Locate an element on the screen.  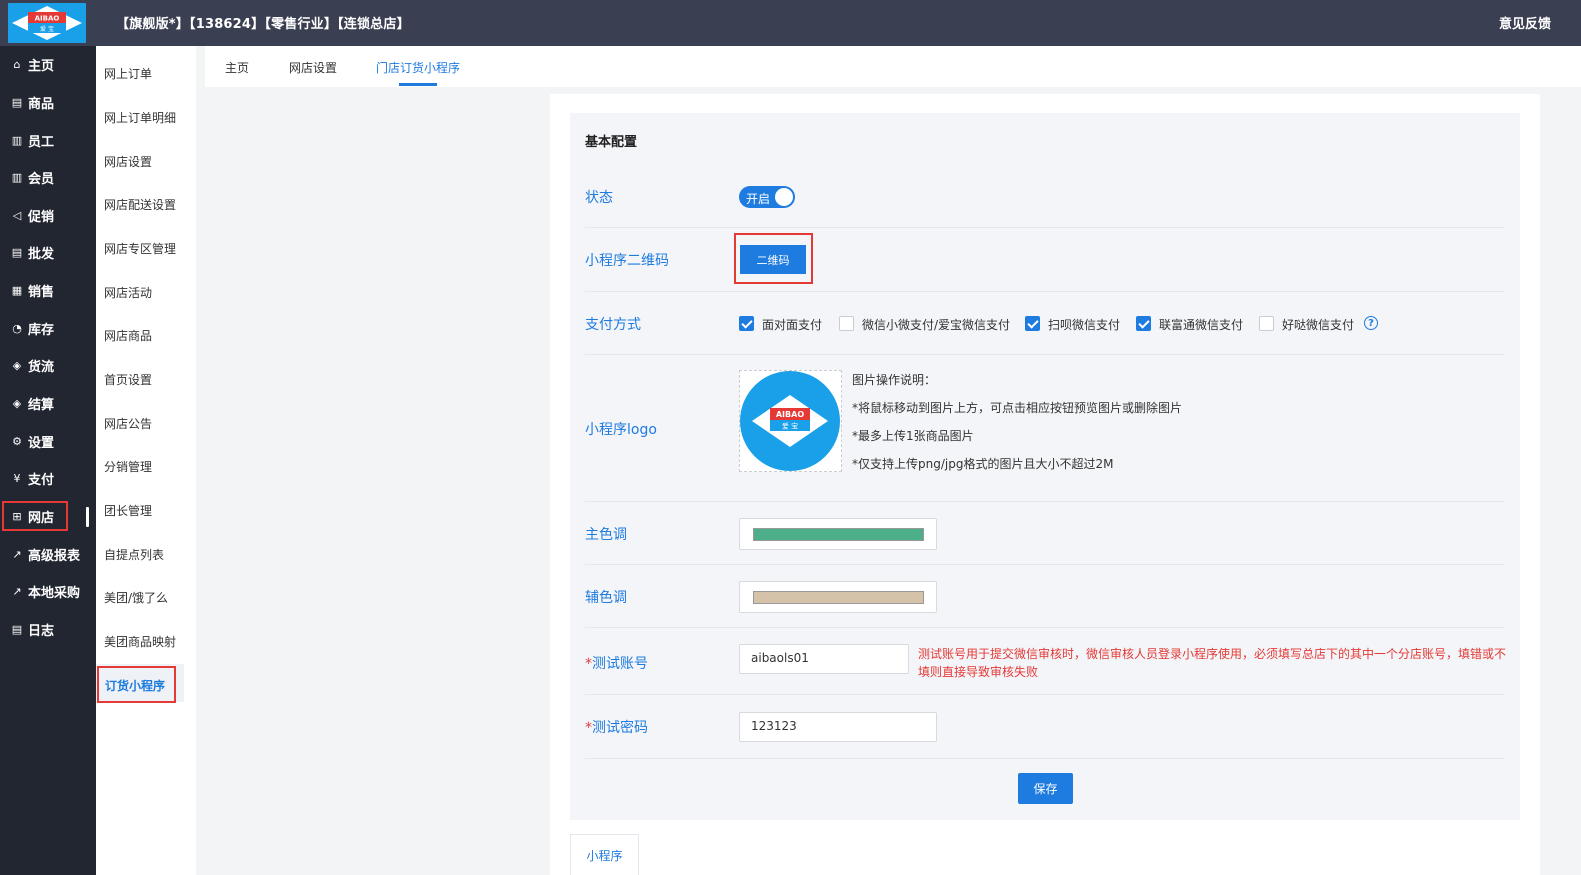
sidebar-item-label: 促销 is located at coordinates (41, 217).